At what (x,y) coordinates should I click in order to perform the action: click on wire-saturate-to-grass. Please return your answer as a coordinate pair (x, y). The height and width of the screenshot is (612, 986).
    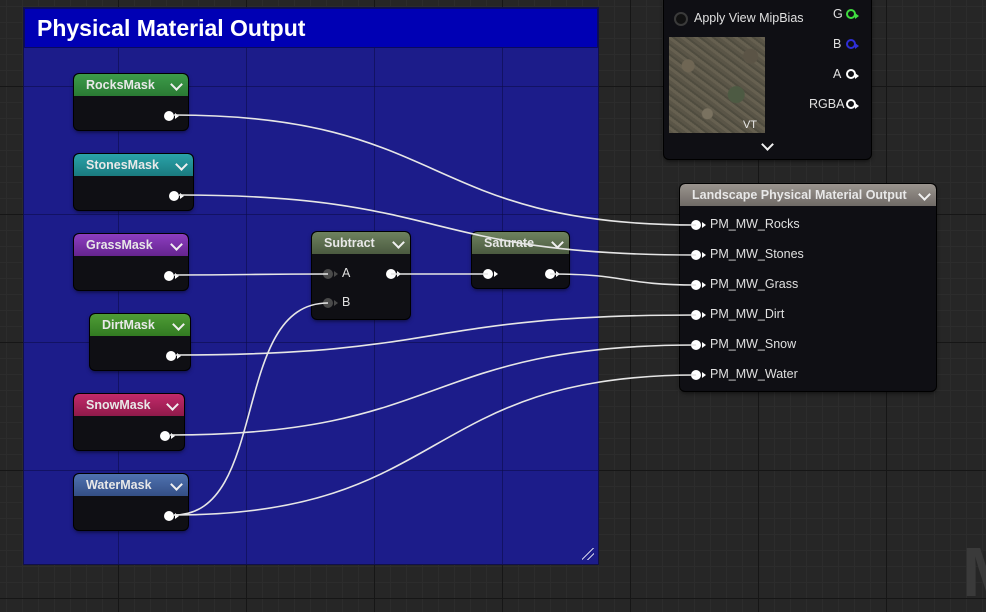
    Looking at the image, I should click on (623, 279).